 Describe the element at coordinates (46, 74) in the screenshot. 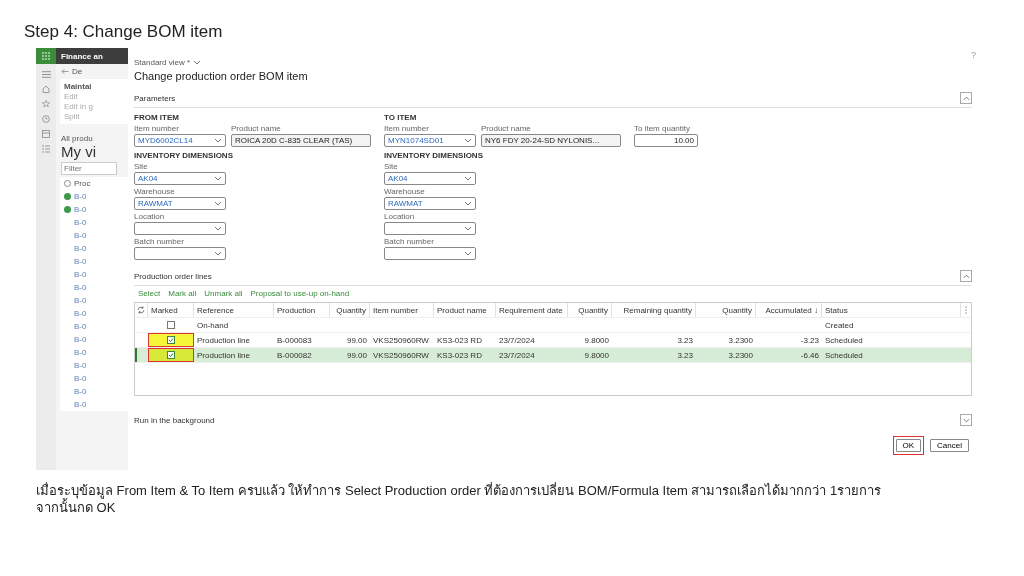

I see `menu-icon` at that location.